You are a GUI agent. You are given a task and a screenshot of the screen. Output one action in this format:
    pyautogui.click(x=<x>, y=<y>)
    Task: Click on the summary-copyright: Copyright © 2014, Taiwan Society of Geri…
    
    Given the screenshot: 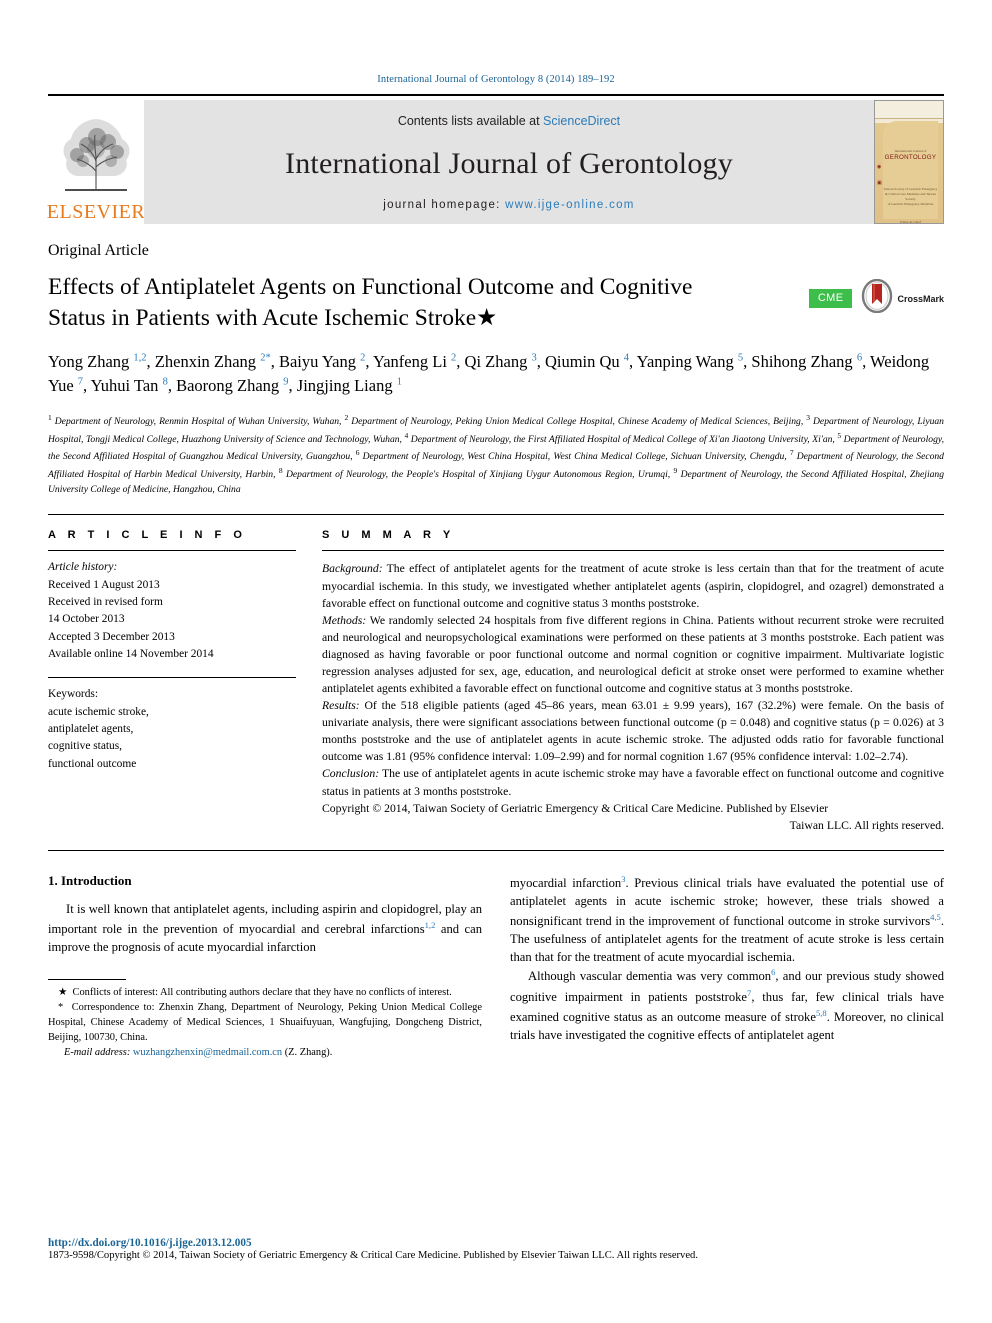 What is the action you would take?
    pyautogui.click(x=575, y=808)
    